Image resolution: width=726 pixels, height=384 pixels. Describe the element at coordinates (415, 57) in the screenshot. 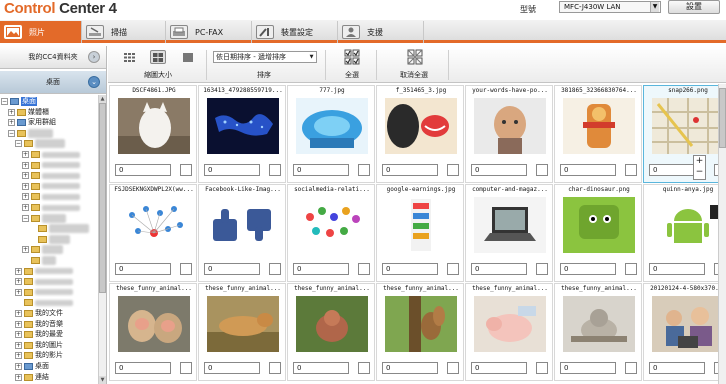

I see `deselect-all-icon` at that location.